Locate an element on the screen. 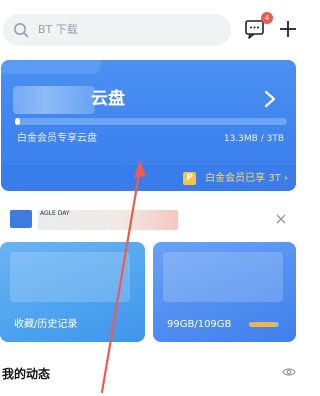 The image size is (320, 396). search-icon is located at coordinates (21, 30).